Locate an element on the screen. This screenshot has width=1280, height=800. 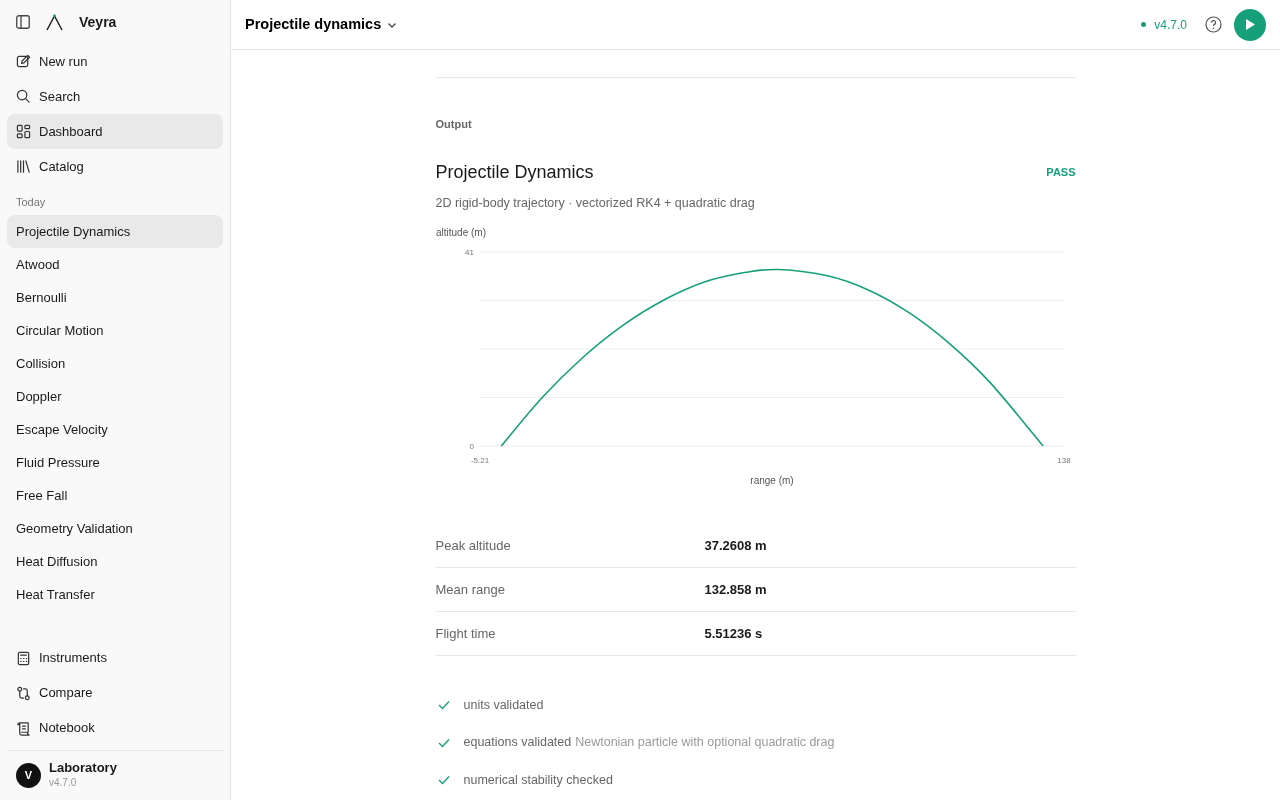
history-item: Geometry Validation is located at coordinates (115, 528).